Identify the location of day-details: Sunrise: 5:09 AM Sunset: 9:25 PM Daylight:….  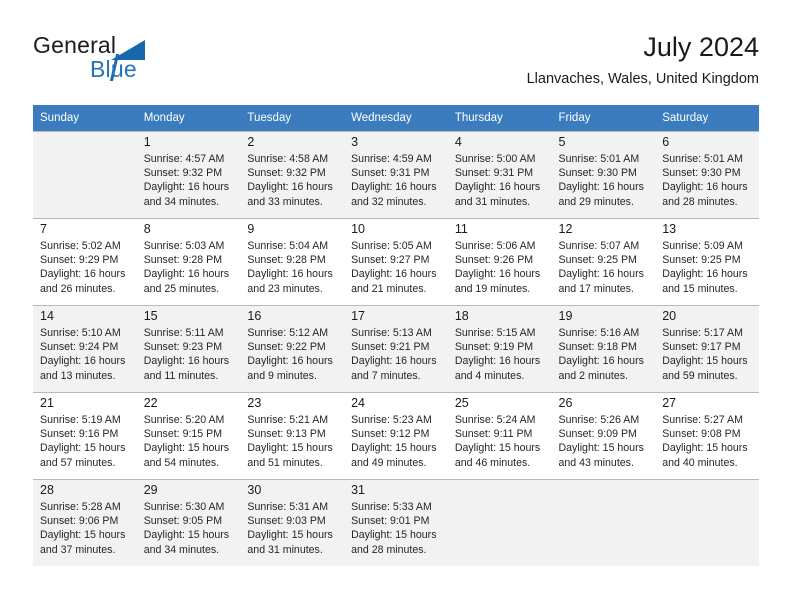
(707, 267).